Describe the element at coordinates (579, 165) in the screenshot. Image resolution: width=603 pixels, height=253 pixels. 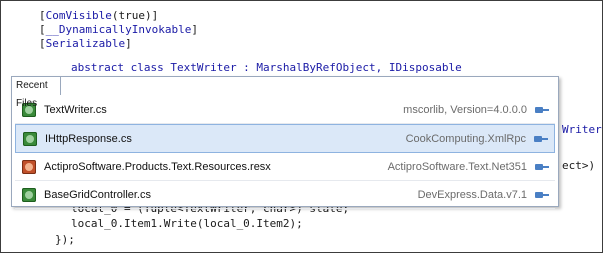
I see `code-line-6: ect>)` at that location.